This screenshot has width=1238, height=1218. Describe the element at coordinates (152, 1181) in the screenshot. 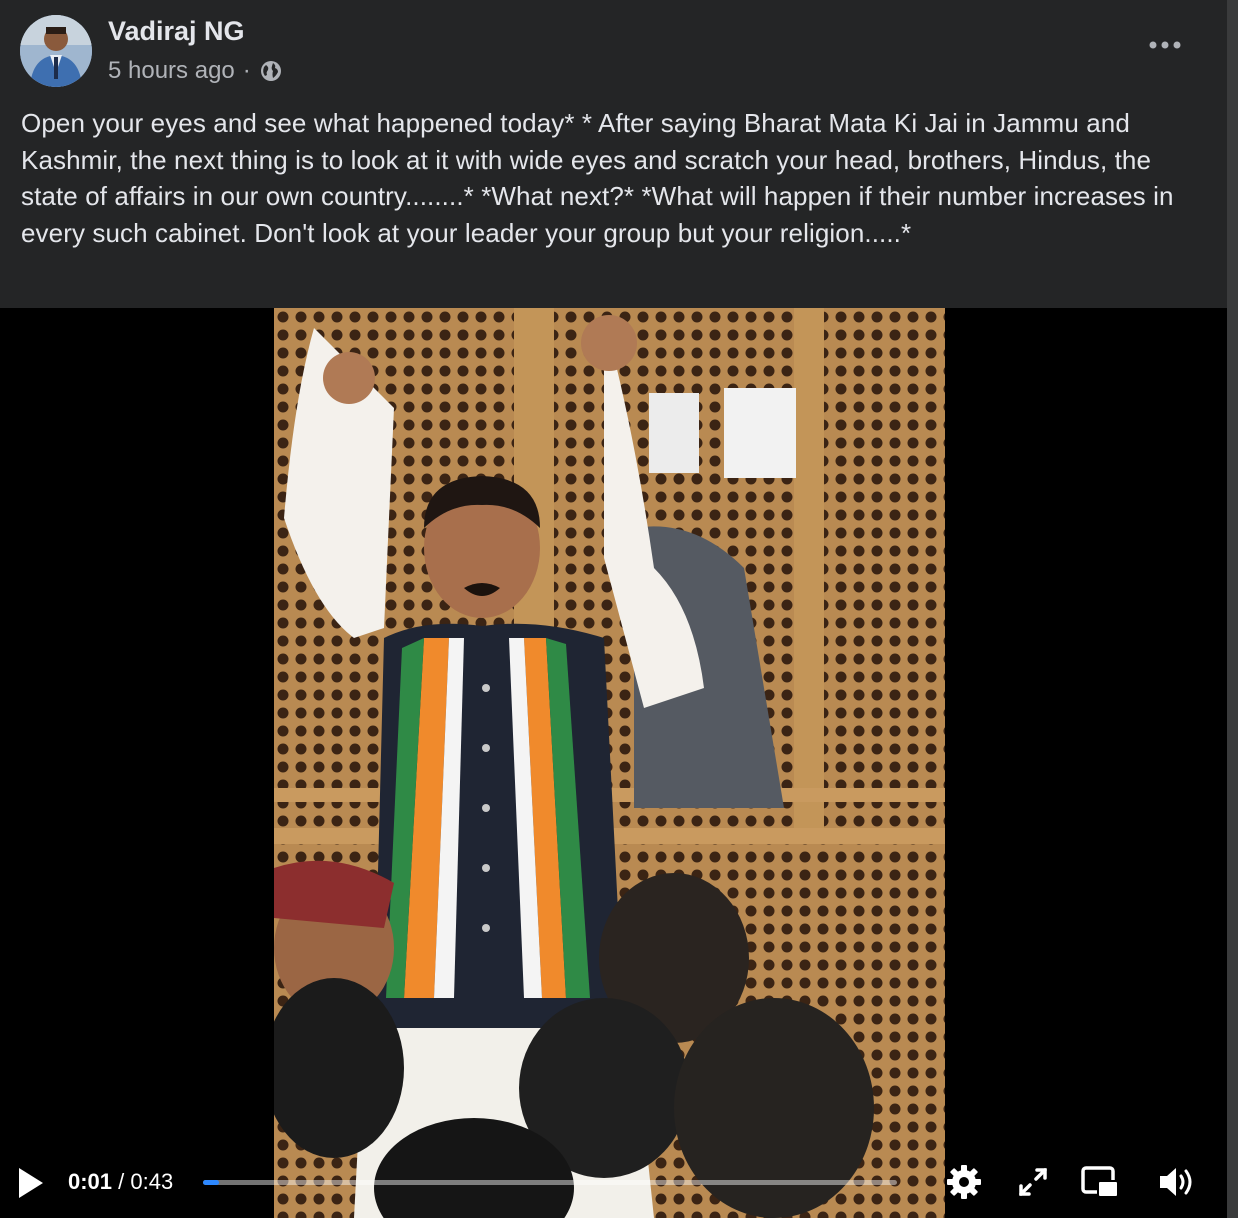

I see `duration: 0:43` at that location.